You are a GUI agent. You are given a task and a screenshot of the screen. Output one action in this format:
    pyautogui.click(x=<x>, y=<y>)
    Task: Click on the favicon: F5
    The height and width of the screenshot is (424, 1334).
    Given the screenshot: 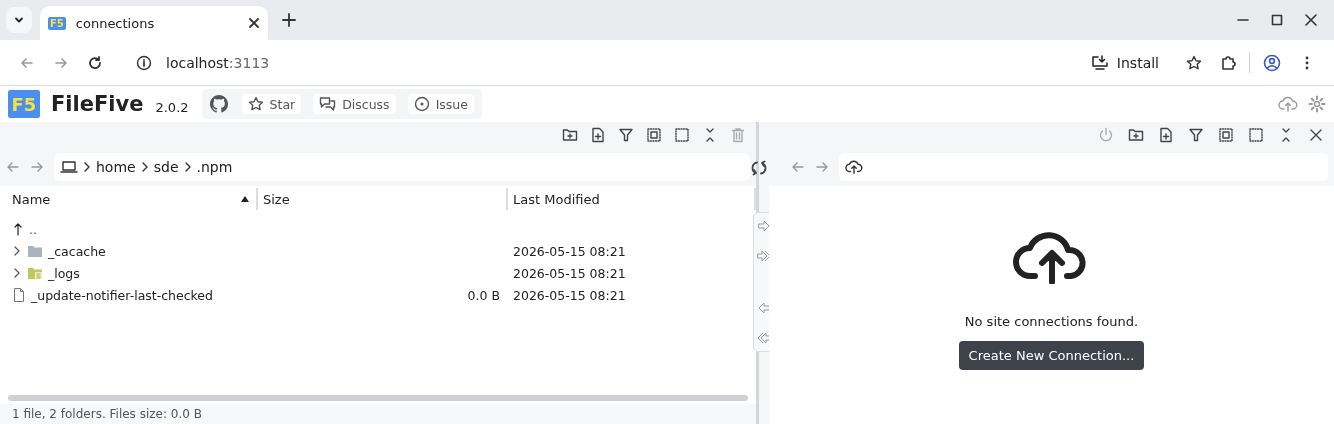 What is the action you would take?
    pyautogui.click(x=57, y=23)
    